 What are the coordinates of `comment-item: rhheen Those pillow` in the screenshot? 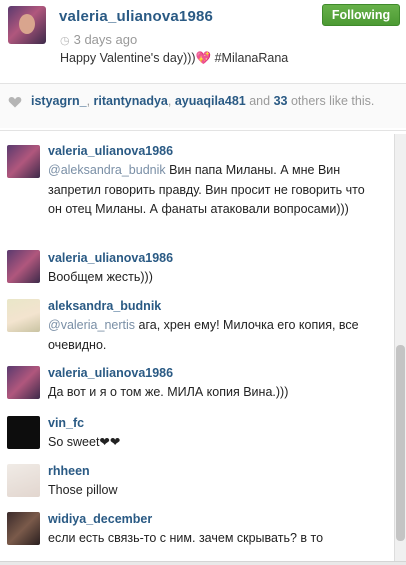 It's located at (197, 485).